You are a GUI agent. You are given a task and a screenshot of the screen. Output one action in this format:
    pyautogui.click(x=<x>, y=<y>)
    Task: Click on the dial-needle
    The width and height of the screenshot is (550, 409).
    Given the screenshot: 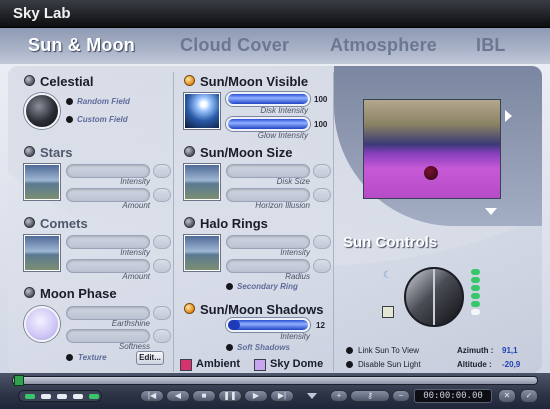 What is the action you would take?
    pyautogui.click(x=434, y=297)
    